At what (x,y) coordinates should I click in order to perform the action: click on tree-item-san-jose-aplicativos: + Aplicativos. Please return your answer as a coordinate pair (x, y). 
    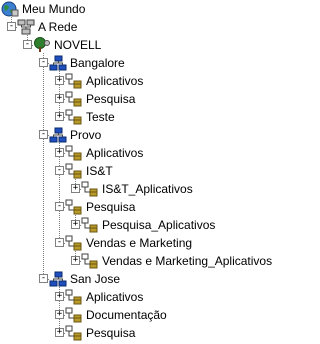
    Looking at the image, I should click on (148, 297).